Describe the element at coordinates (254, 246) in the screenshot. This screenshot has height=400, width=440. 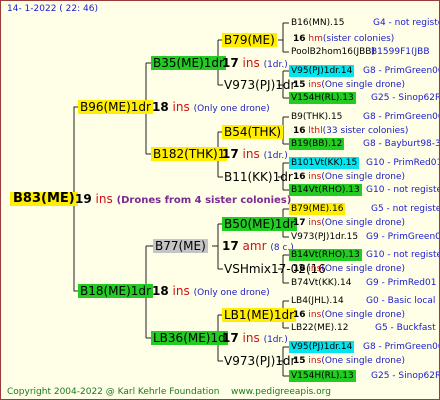
I see `mf-ins: amr` at that location.